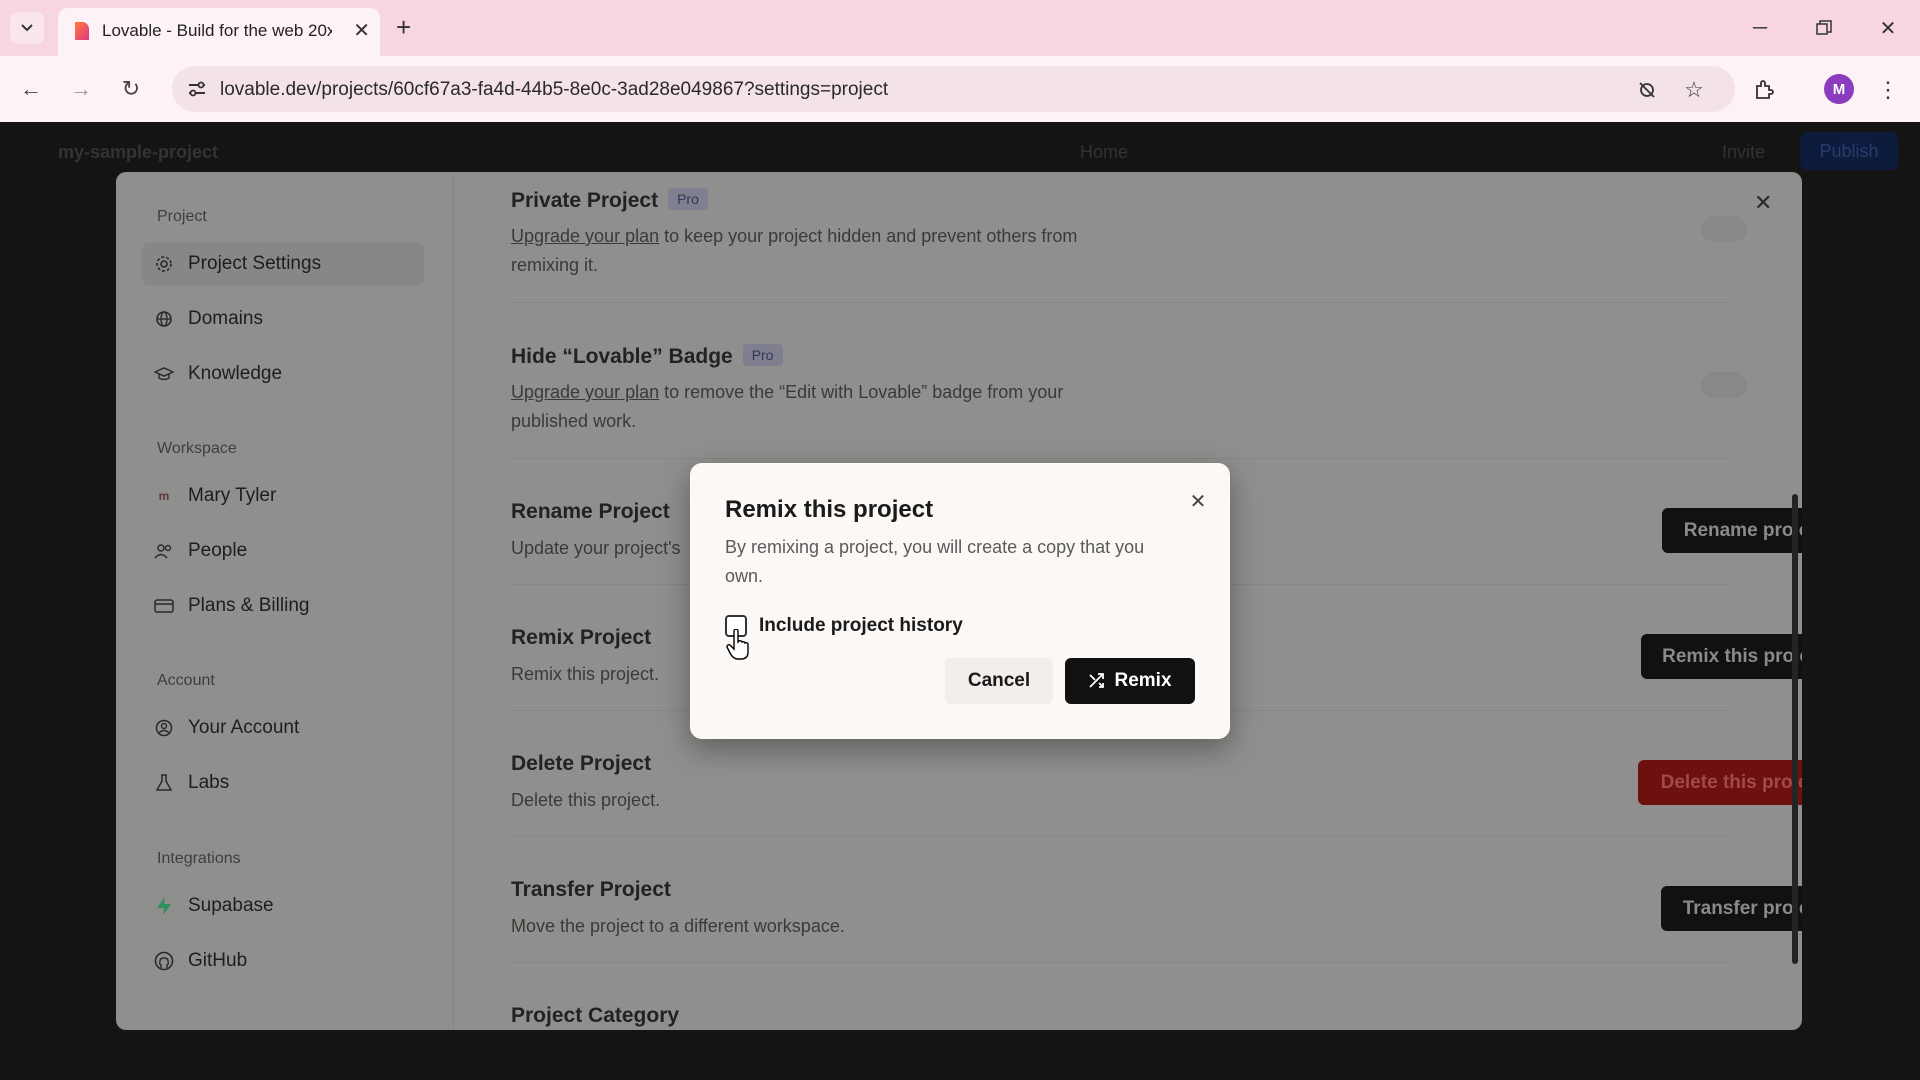 The height and width of the screenshot is (1080, 1920). I want to click on new-tab-icon: +, so click(403, 27).